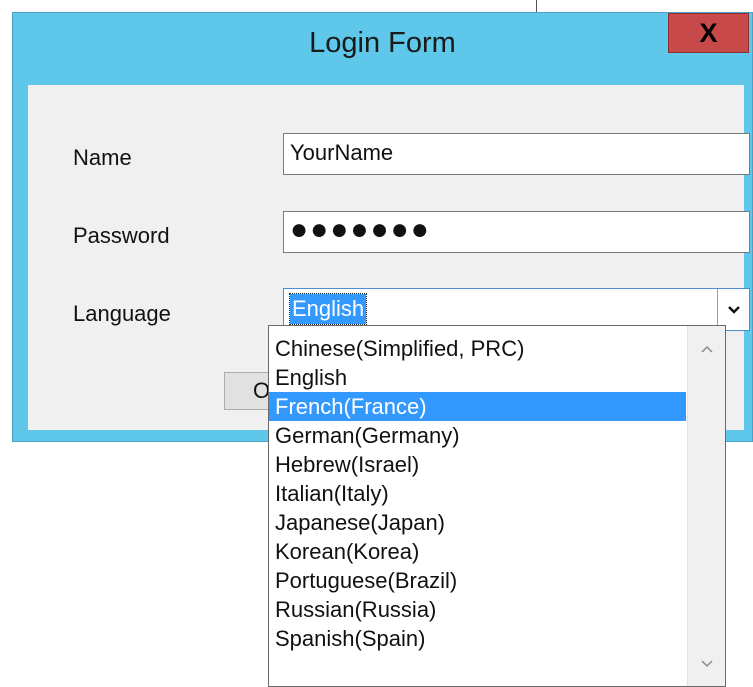  What do you see at coordinates (706, 506) in the screenshot?
I see `dropdown-scrollbar` at bounding box center [706, 506].